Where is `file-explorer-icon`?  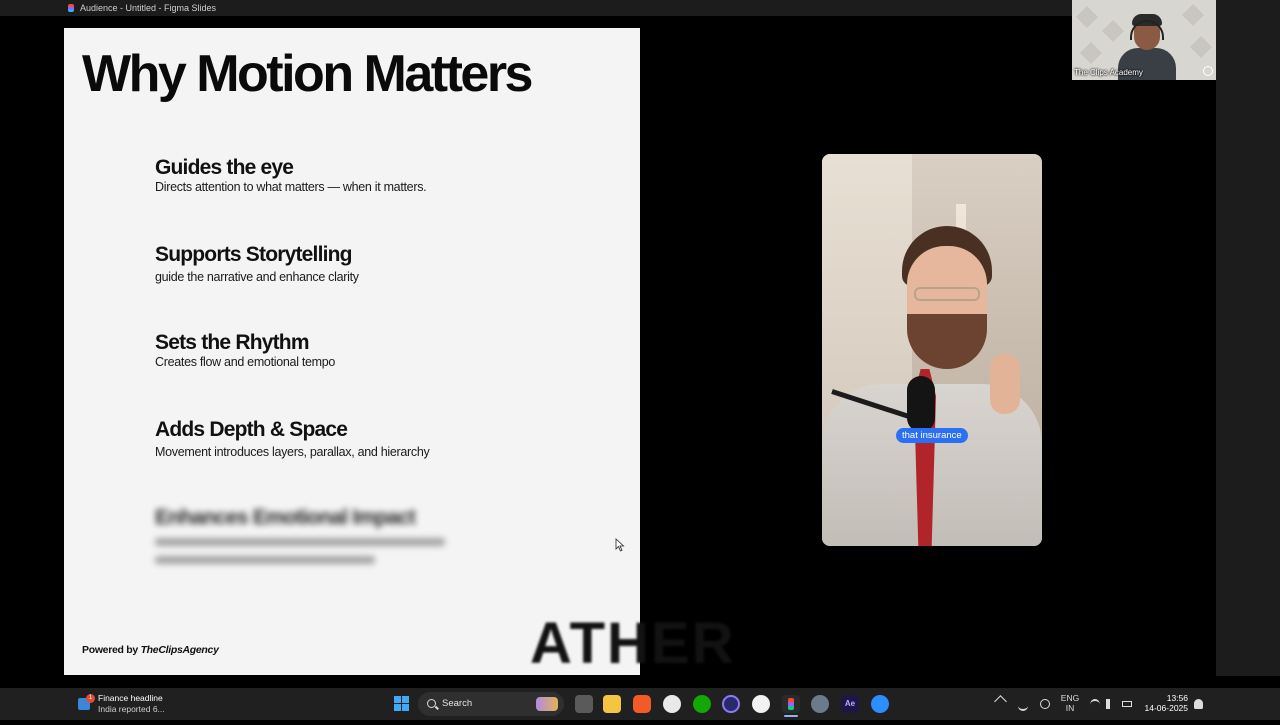 file-explorer-icon is located at coordinates (584, 704).